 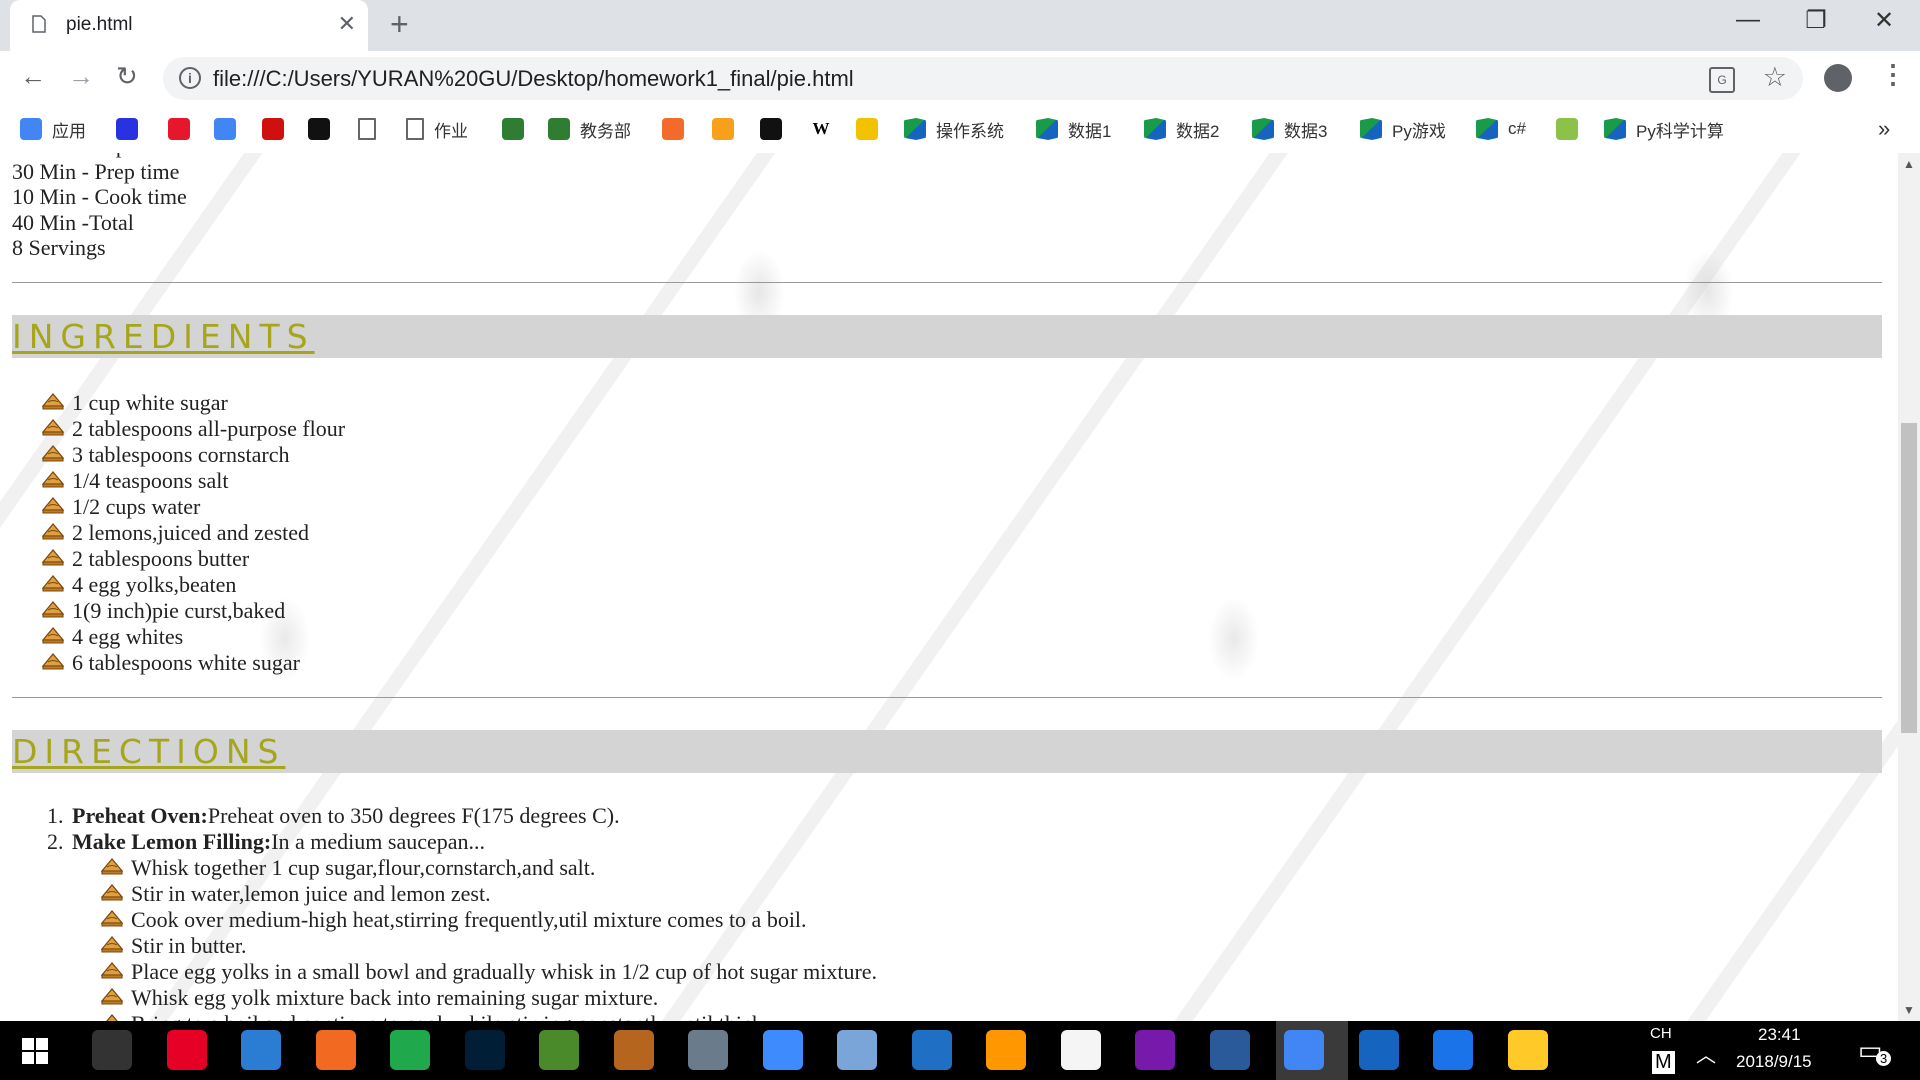 What do you see at coordinates (1155, 1050) in the screenshot?
I see `onenote-icon` at bounding box center [1155, 1050].